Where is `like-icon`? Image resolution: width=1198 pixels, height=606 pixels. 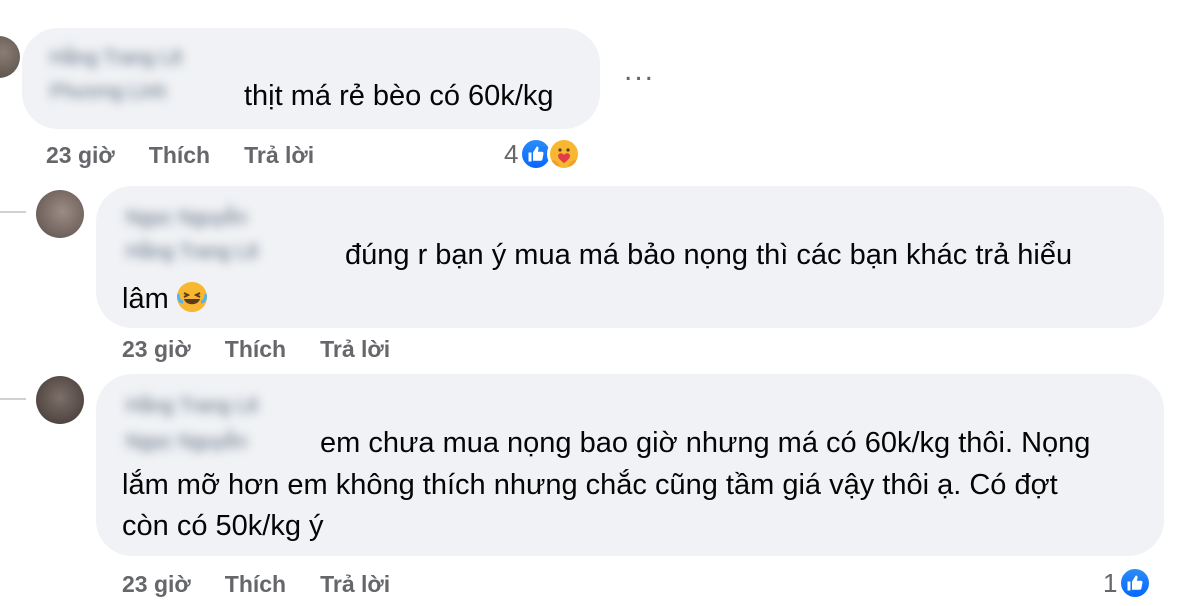 like-icon is located at coordinates (1135, 583).